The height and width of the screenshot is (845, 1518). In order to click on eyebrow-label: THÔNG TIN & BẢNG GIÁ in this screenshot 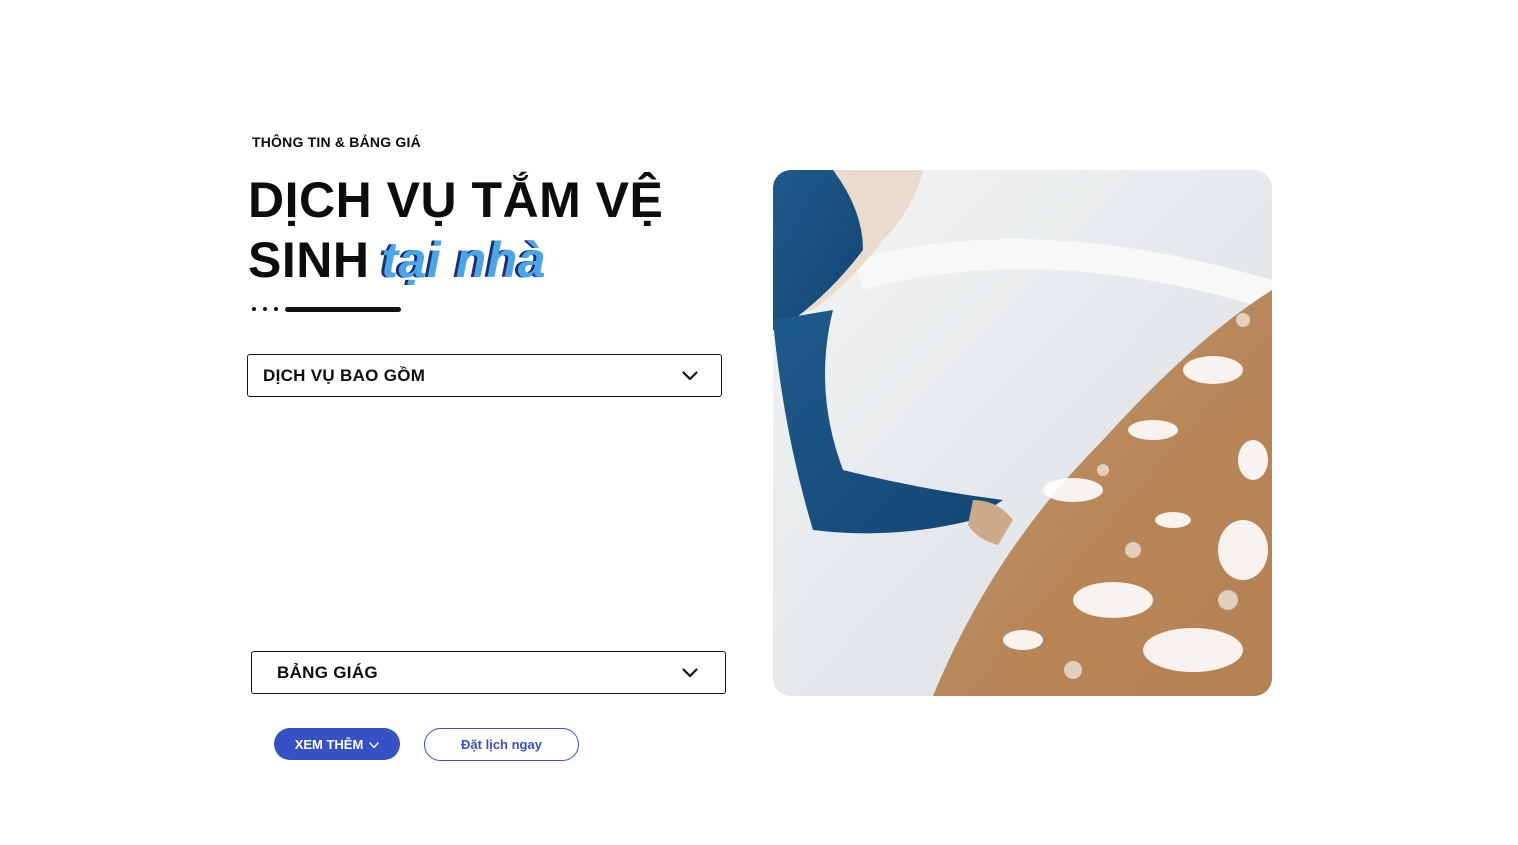, I will do `click(336, 142)`.